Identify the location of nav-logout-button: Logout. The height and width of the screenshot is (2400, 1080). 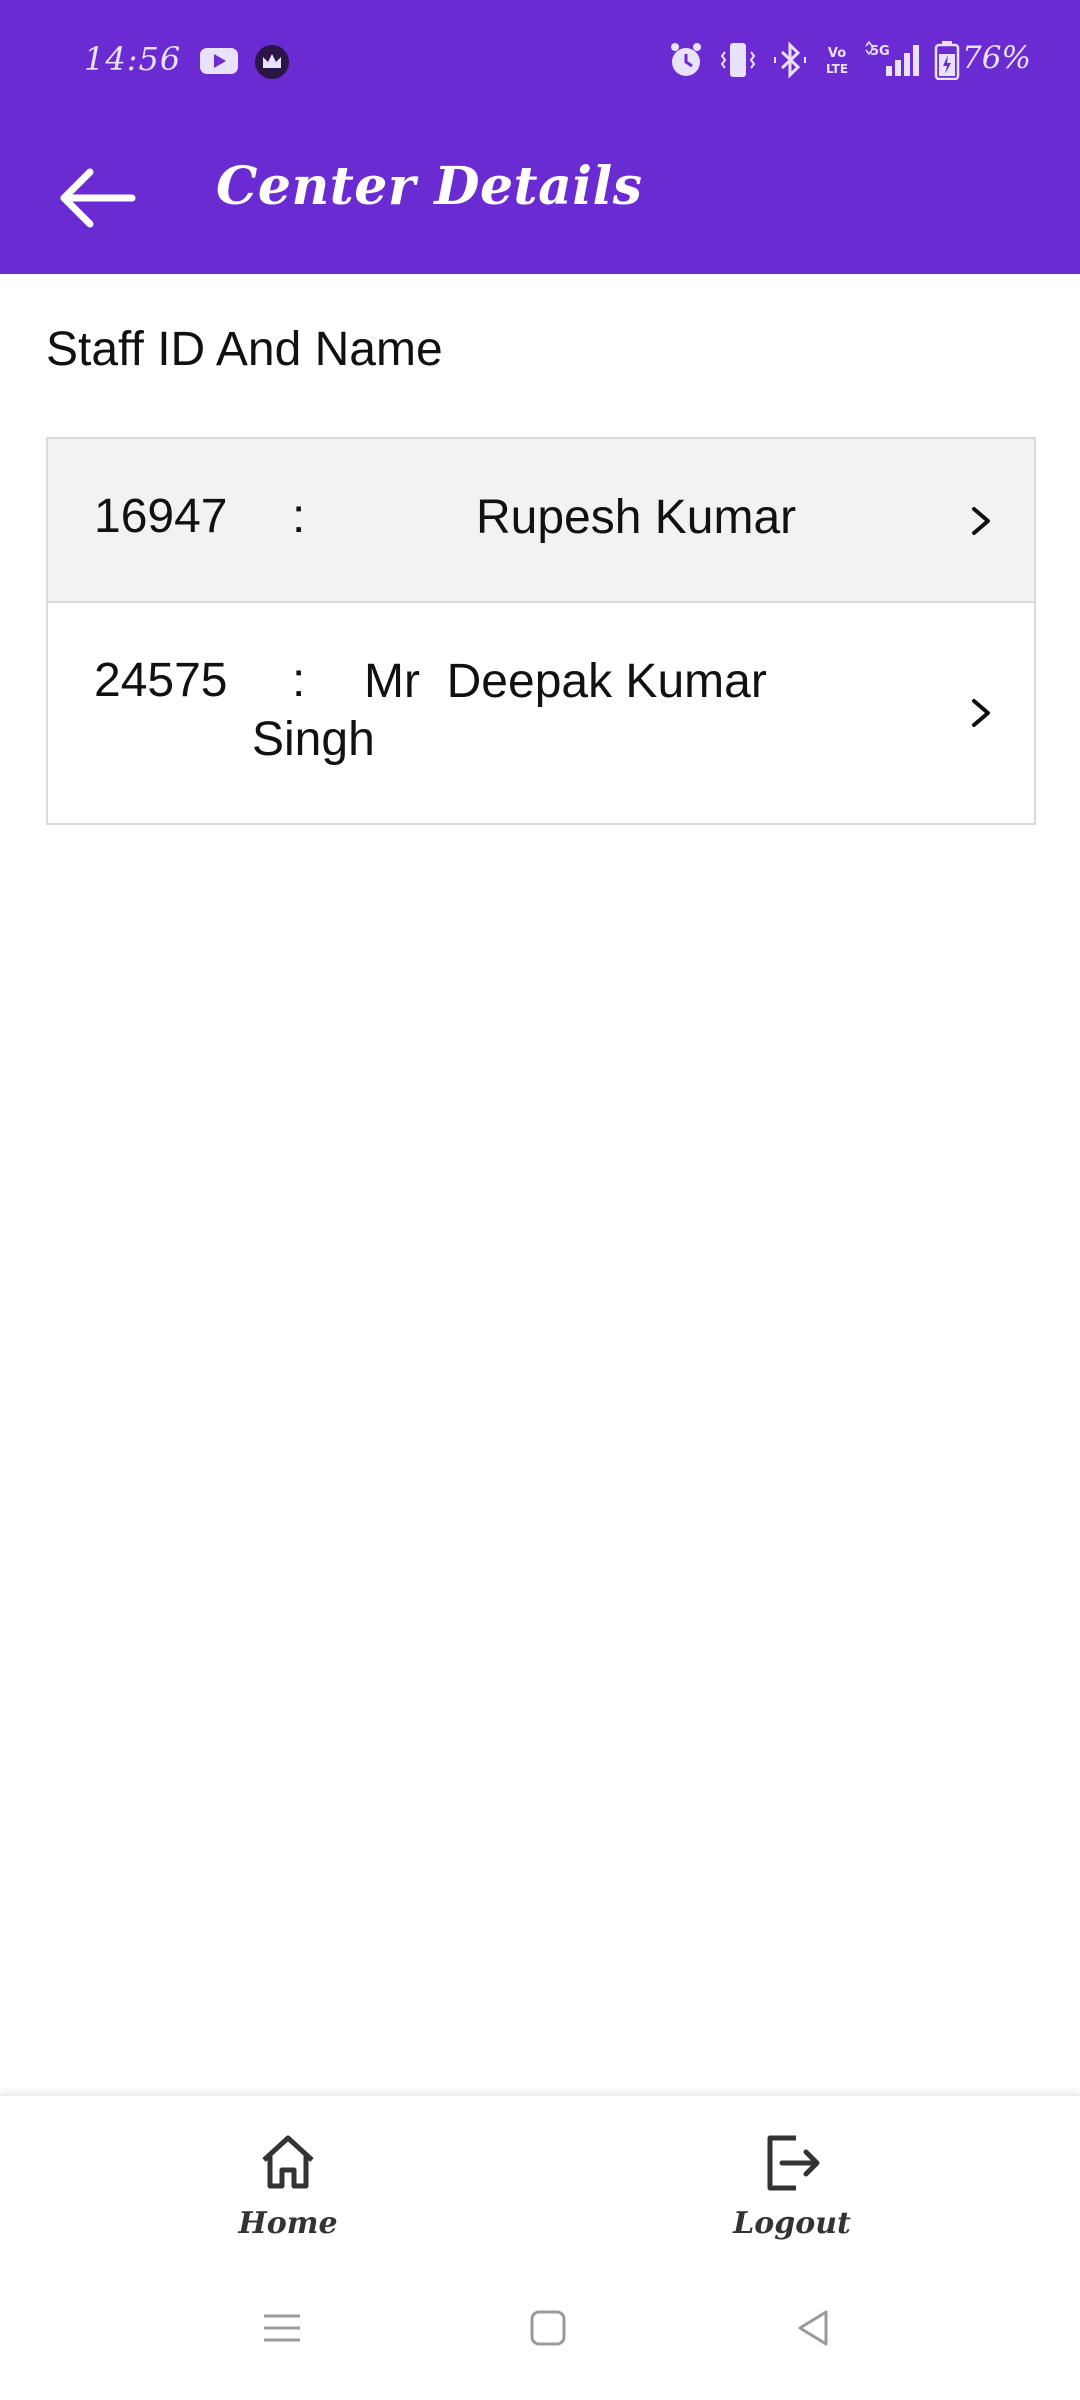
(792, 2171).